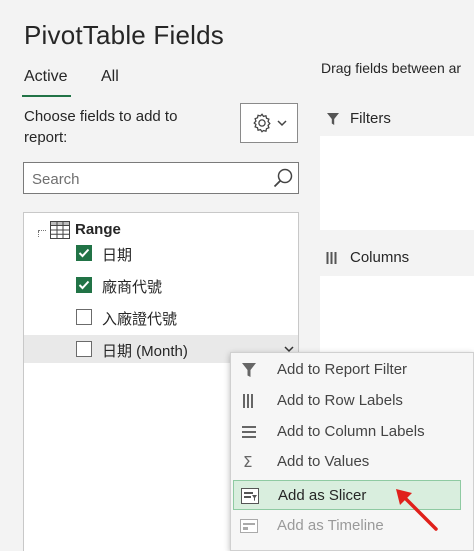 This screenshot has width=474, height=551. I want to click on chevron-down-icon, so click(282, 123).